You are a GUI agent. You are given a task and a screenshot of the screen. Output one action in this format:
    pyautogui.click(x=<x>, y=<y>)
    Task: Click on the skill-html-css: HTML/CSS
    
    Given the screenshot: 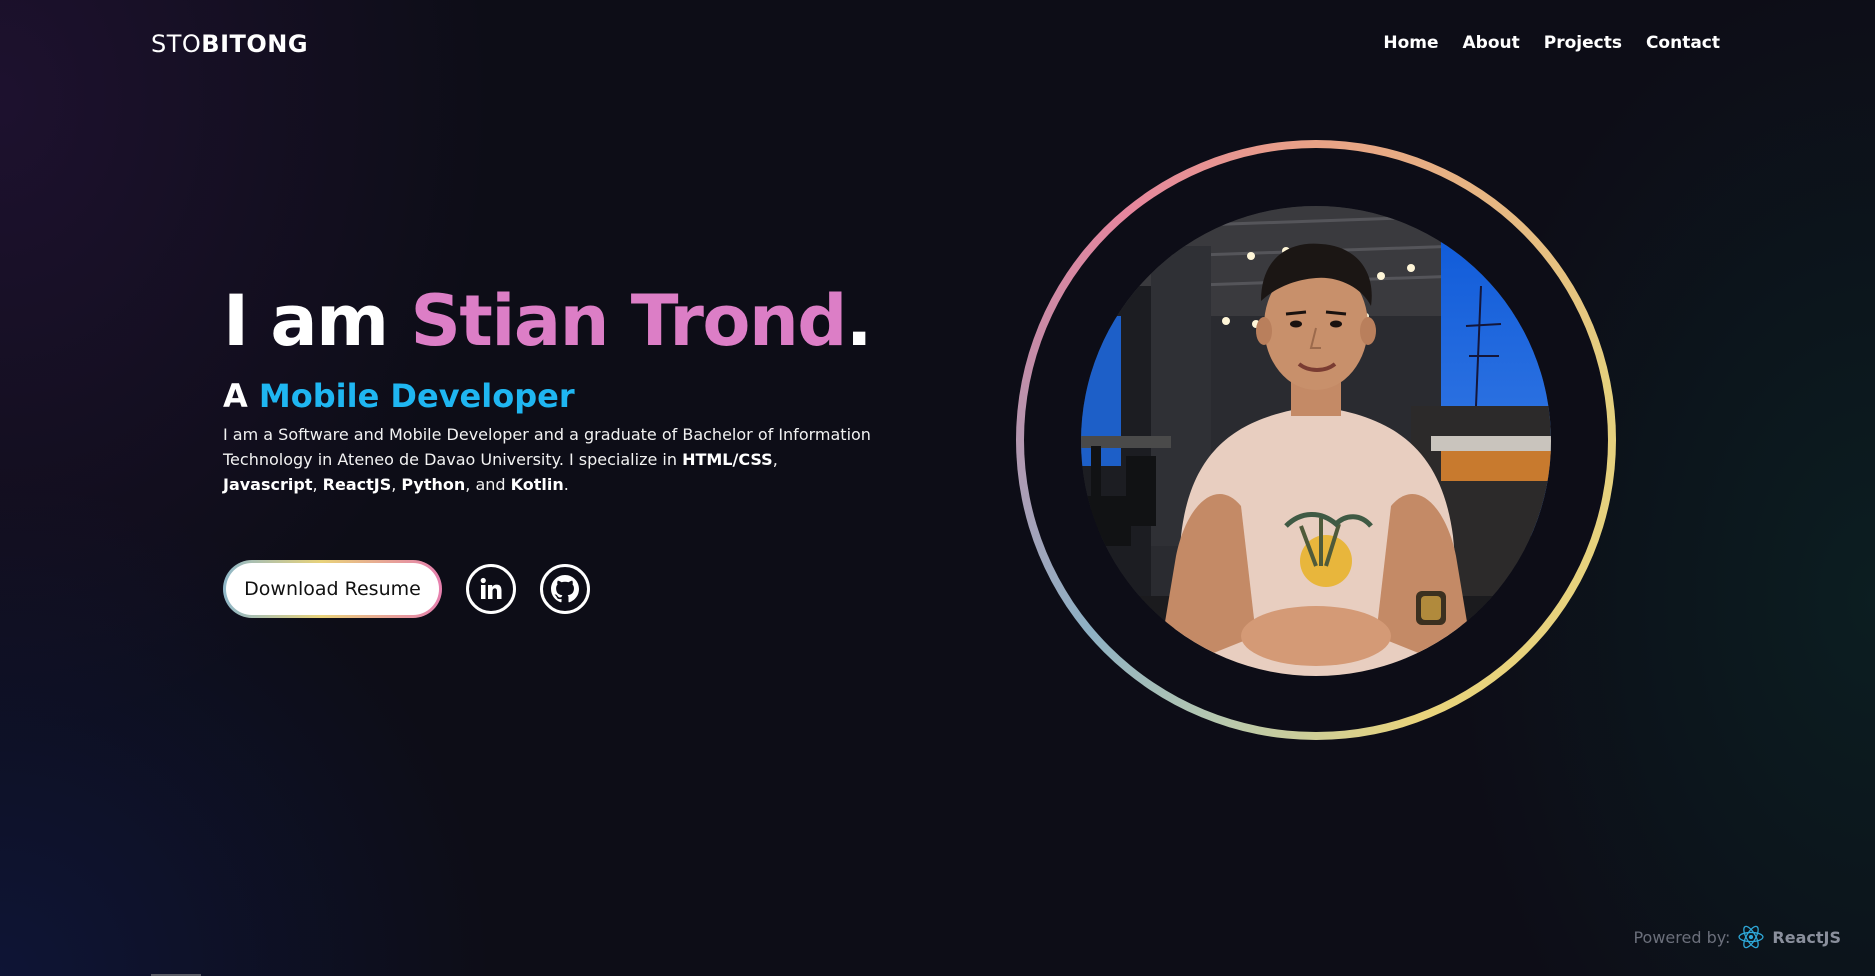 What is the action you would take?
    pyautogui.click(x=727, y=459)
    